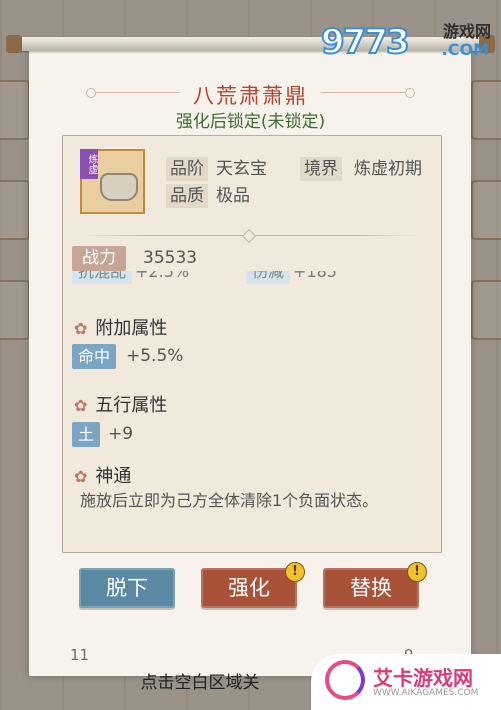 The image size is (501, 710). I want to click on hit-label: 命中, so click(94, 356).